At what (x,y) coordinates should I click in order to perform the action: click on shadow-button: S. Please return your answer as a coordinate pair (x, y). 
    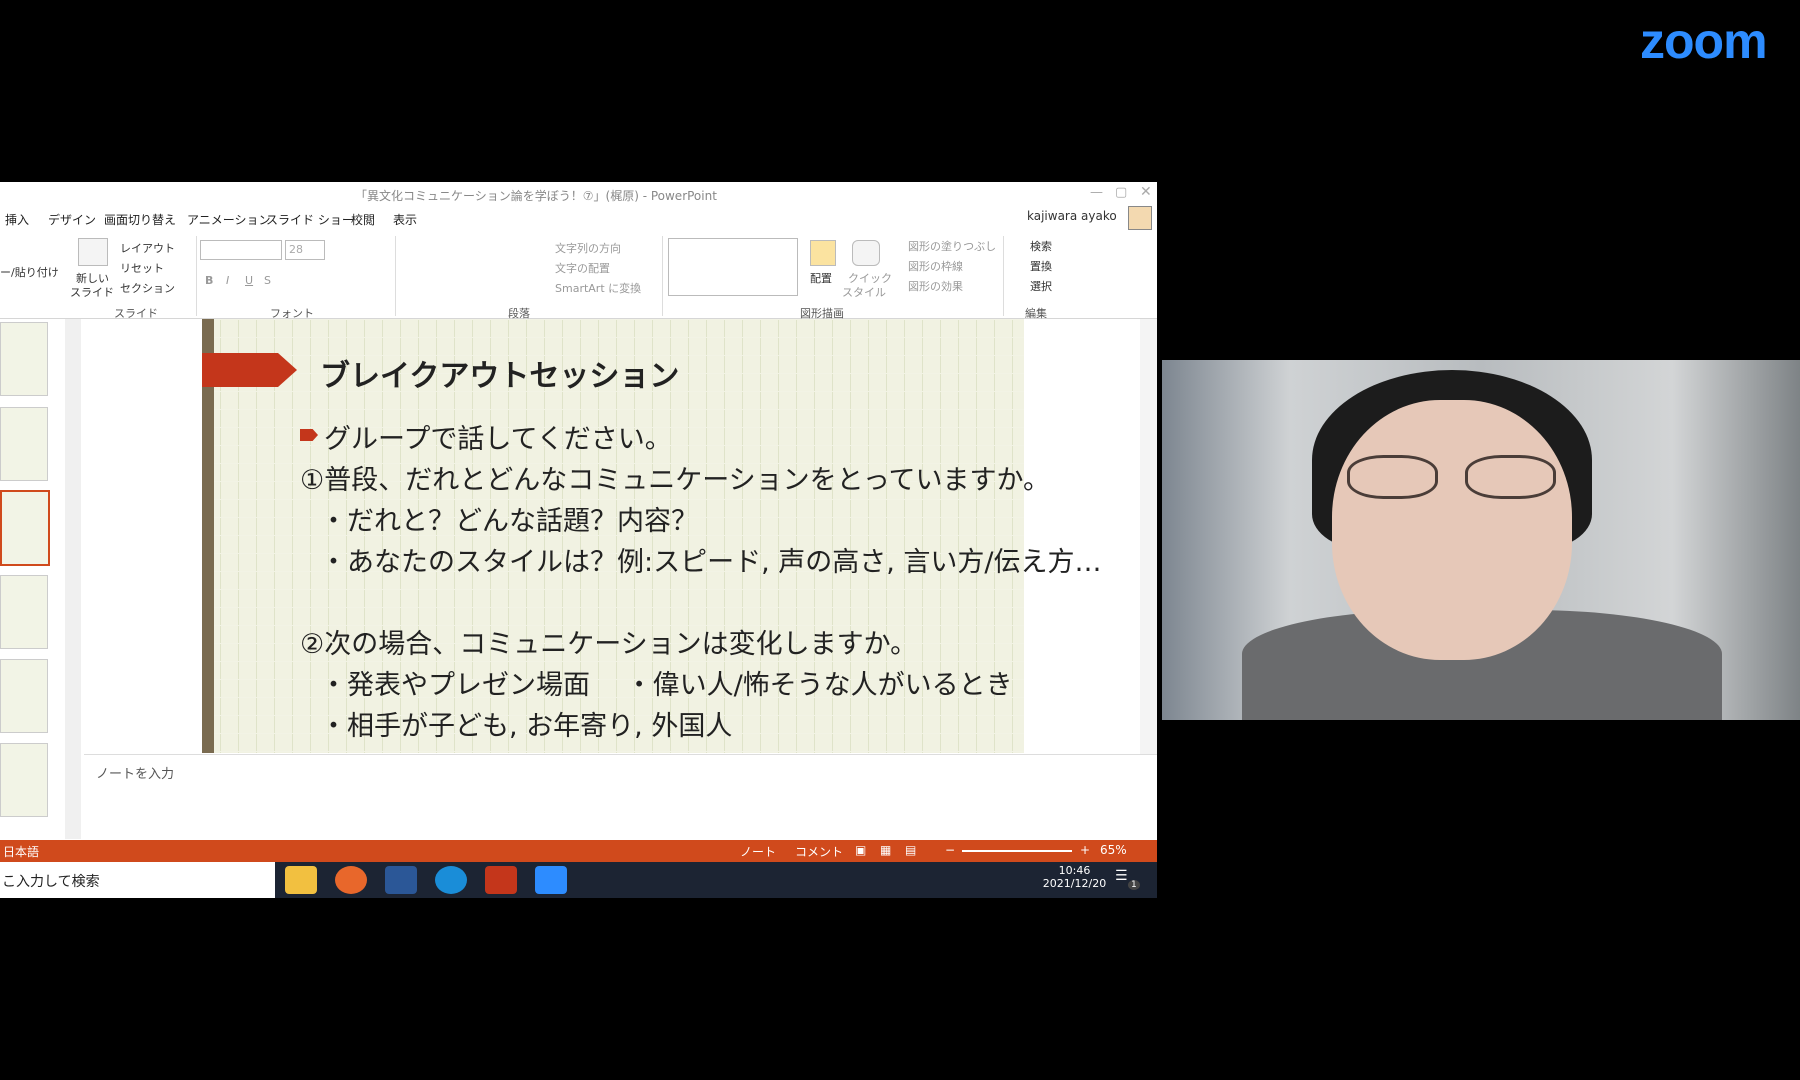
    Looking at the image, I should click on (267, 280).